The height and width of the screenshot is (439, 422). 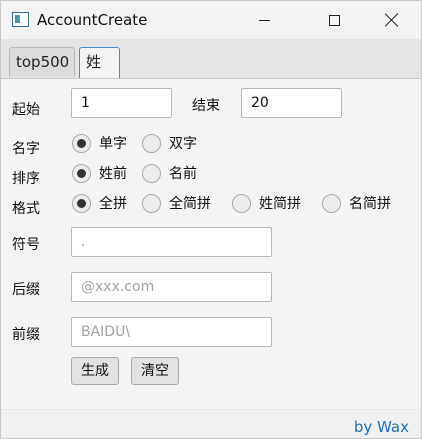 What do you see at coordinates (381, 427) in the screenshot?
I see `author-credit: by Wax` at bounding box center [381, 427].